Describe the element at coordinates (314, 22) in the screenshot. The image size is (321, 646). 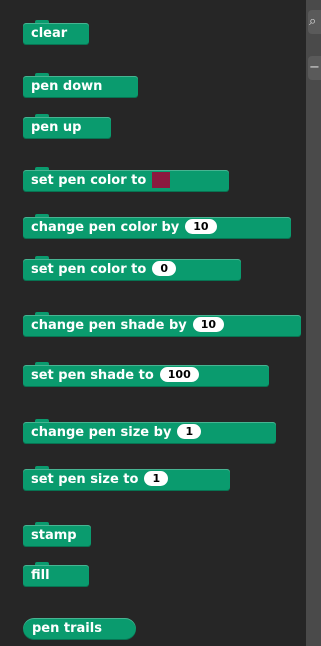
I see `search-icon: ⌕` at that location.